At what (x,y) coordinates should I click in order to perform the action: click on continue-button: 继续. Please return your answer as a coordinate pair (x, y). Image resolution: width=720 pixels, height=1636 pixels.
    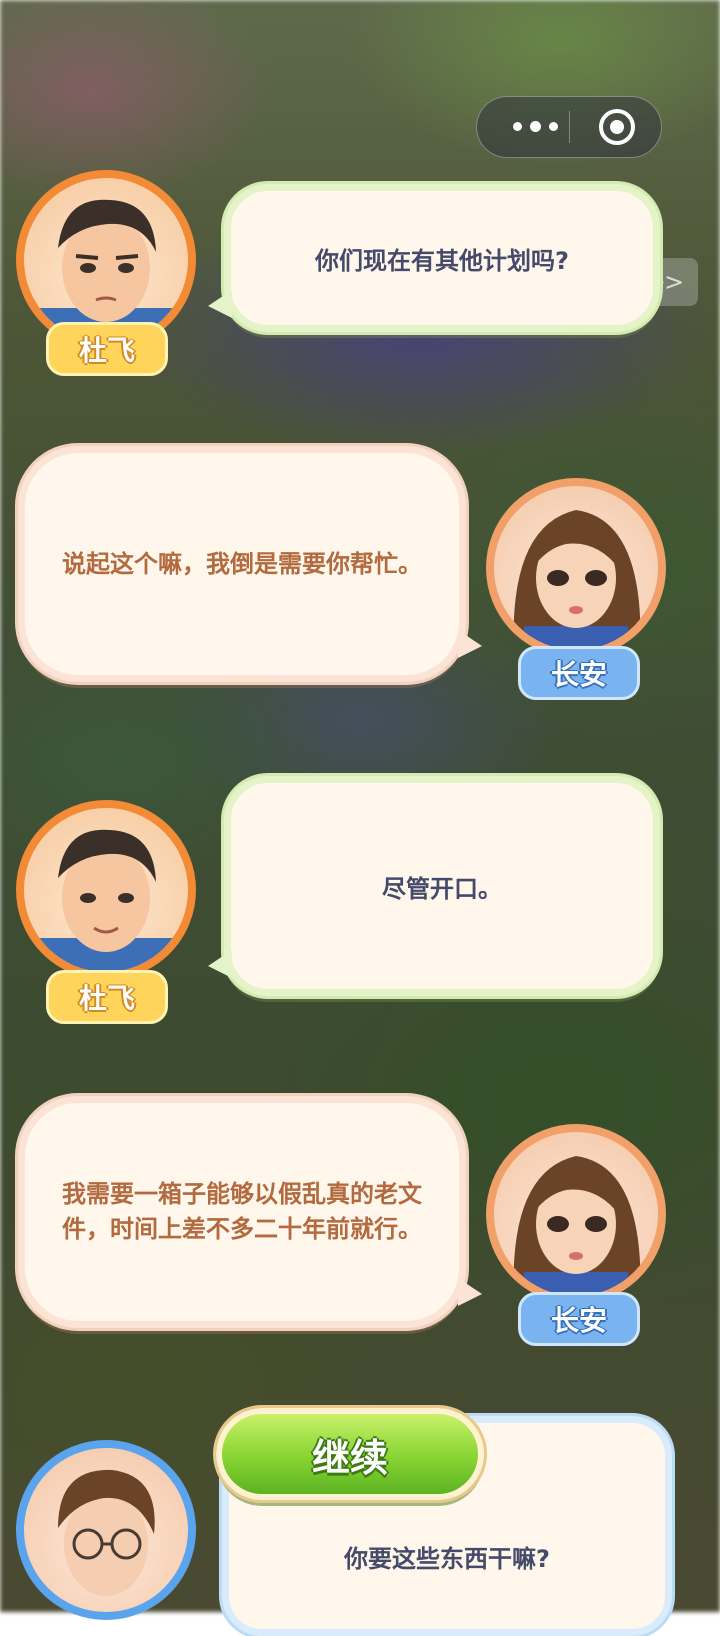
    Looking at the image, I should click on (350, 1454).